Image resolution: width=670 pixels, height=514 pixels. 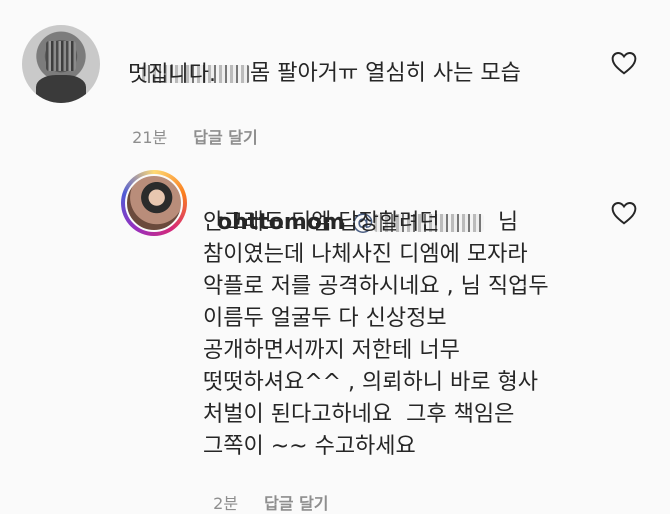 I want to click on comment-2-line-7: 처벌이 된다고하네요 그후 책임은, so click(x=359, y=414).